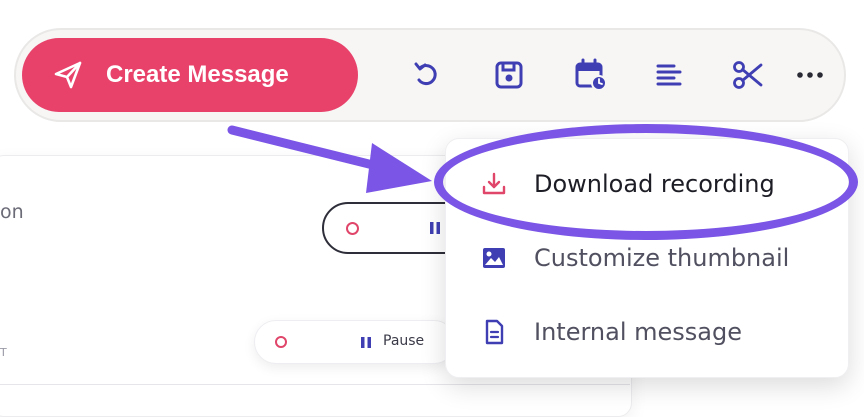  I want to click on image-icon, so click(494, 258).